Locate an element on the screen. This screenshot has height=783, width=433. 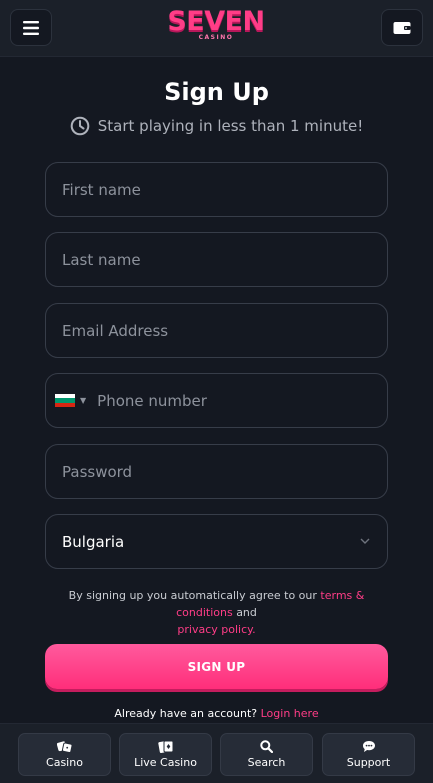
hamburger-menu-icon is located at coordinates (31, 27).